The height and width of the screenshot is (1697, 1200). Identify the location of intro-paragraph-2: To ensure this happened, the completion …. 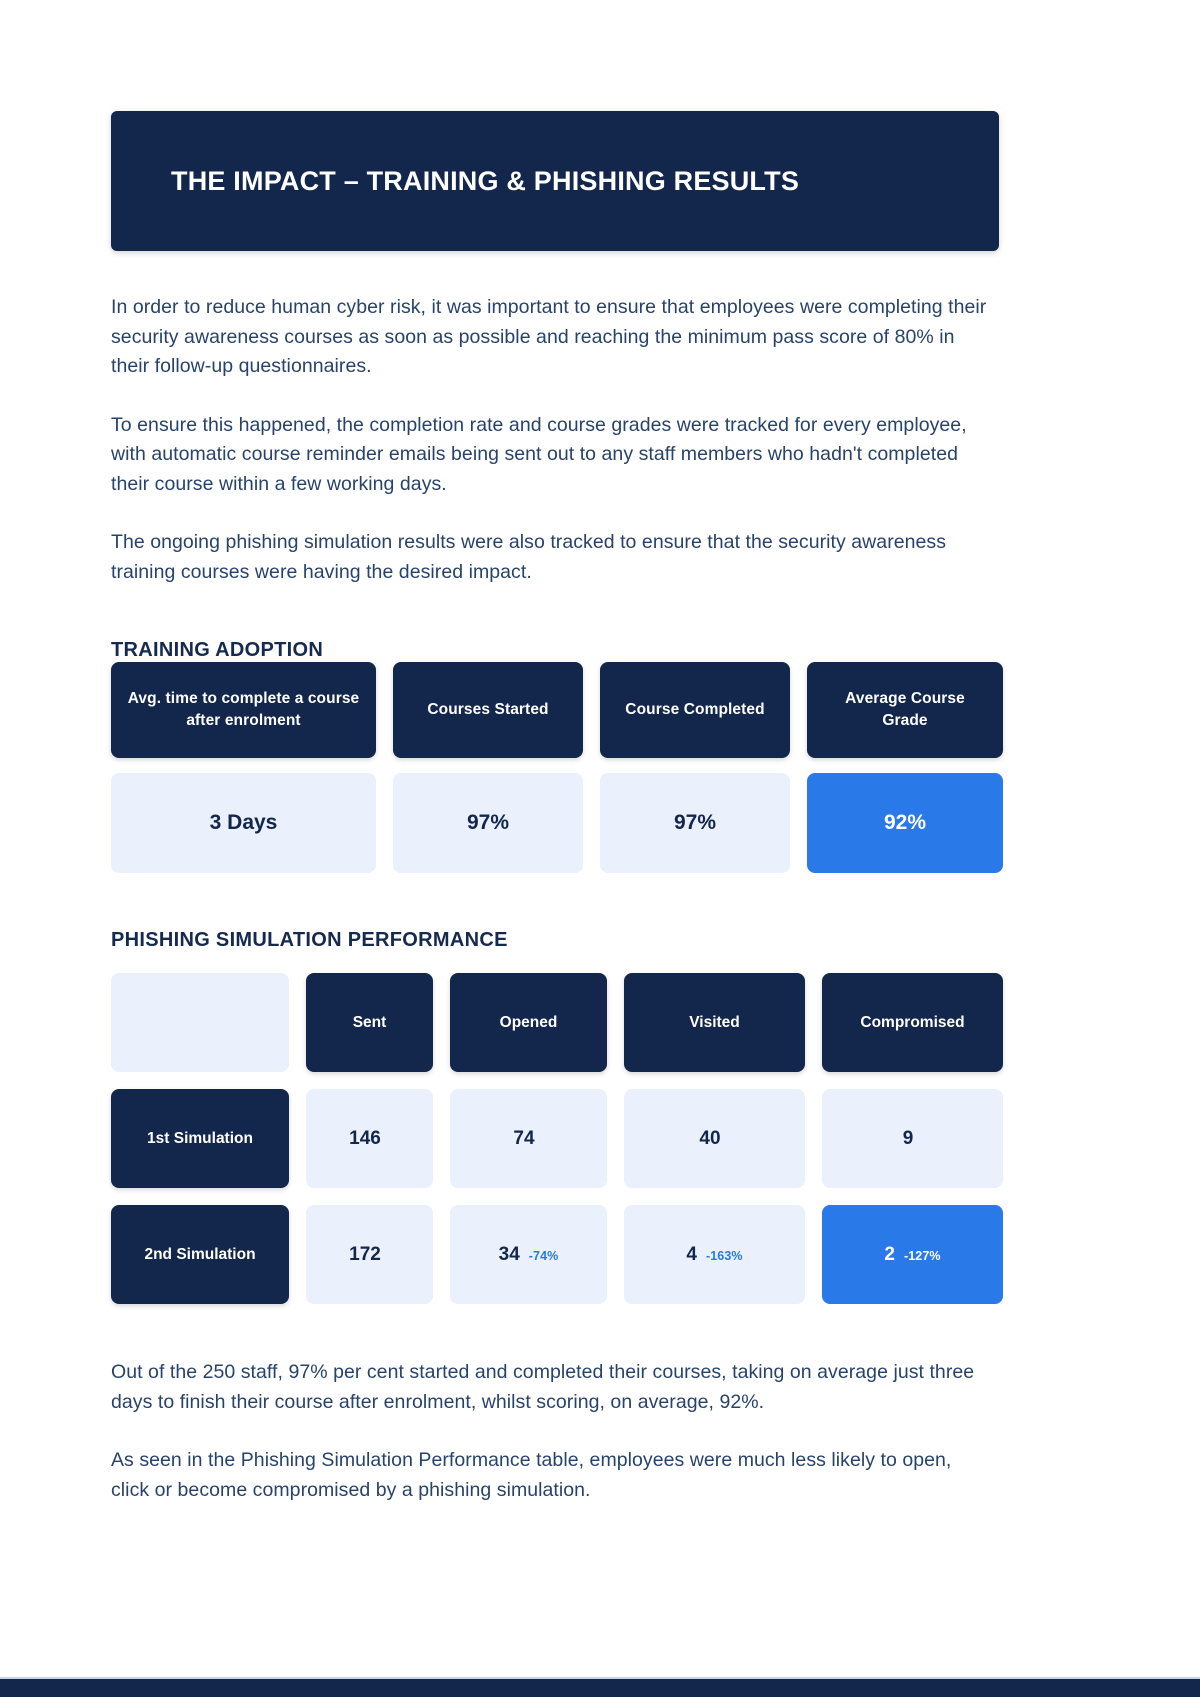
(539, 454).